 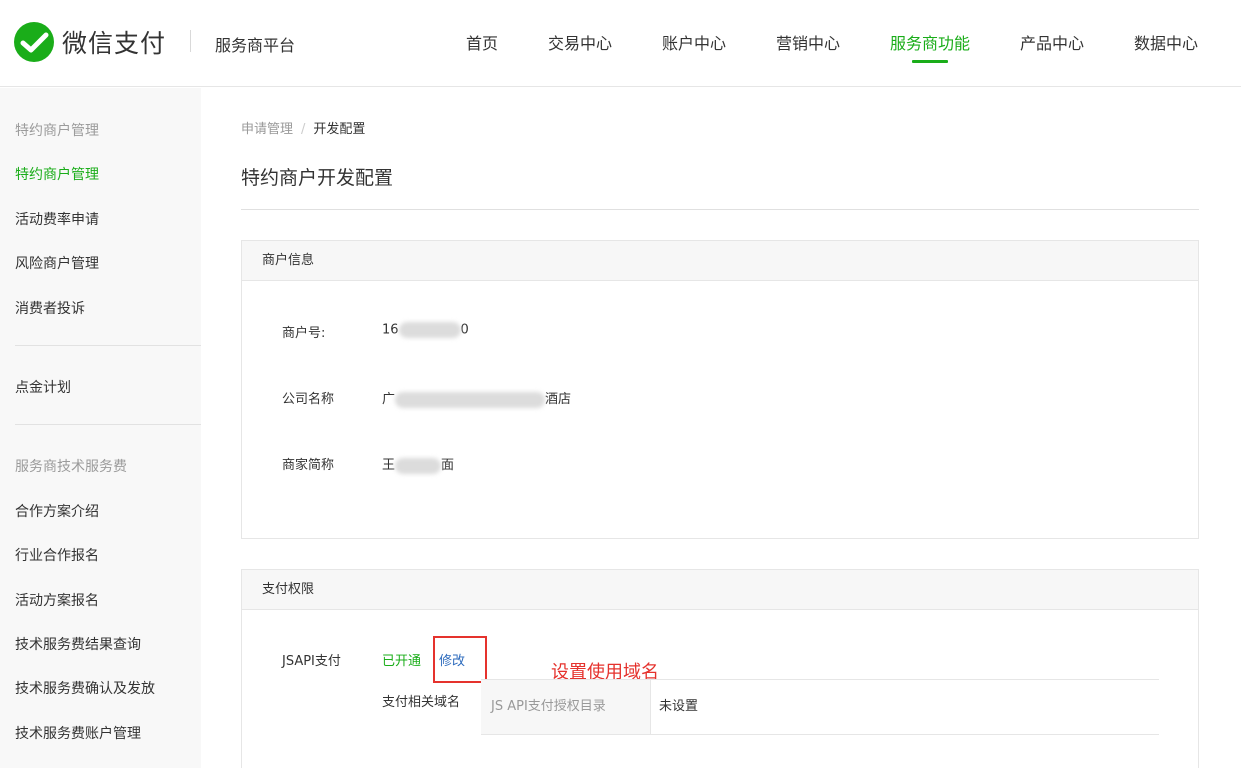 I want to click on breadcrumb: 申请管理 / 开发配置, so click(x=303, y=127).